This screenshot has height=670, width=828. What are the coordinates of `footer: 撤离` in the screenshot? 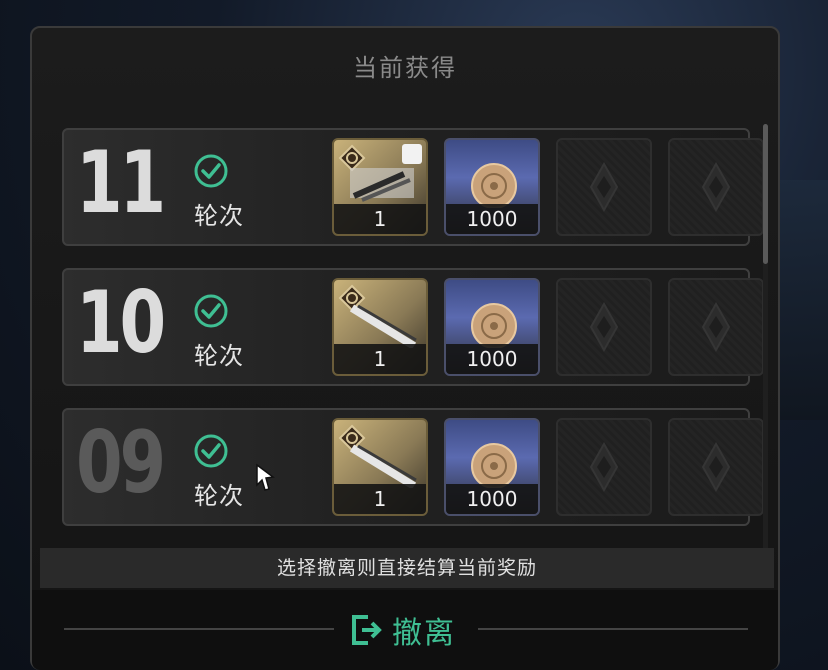 It's located at (405, 630).